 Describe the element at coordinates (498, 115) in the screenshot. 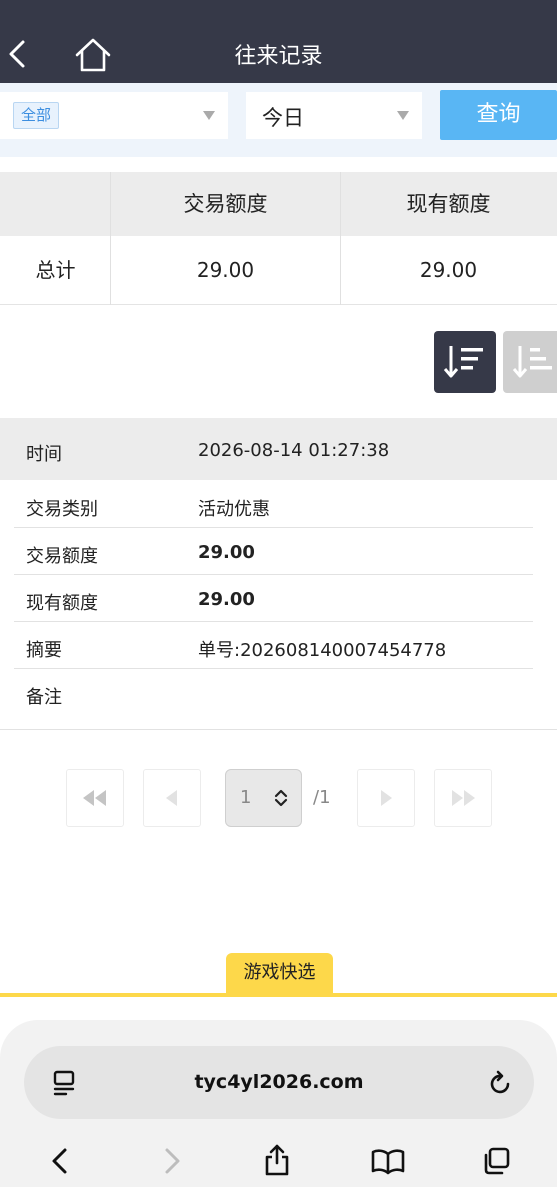

I see `query-button: 查询` at that location.